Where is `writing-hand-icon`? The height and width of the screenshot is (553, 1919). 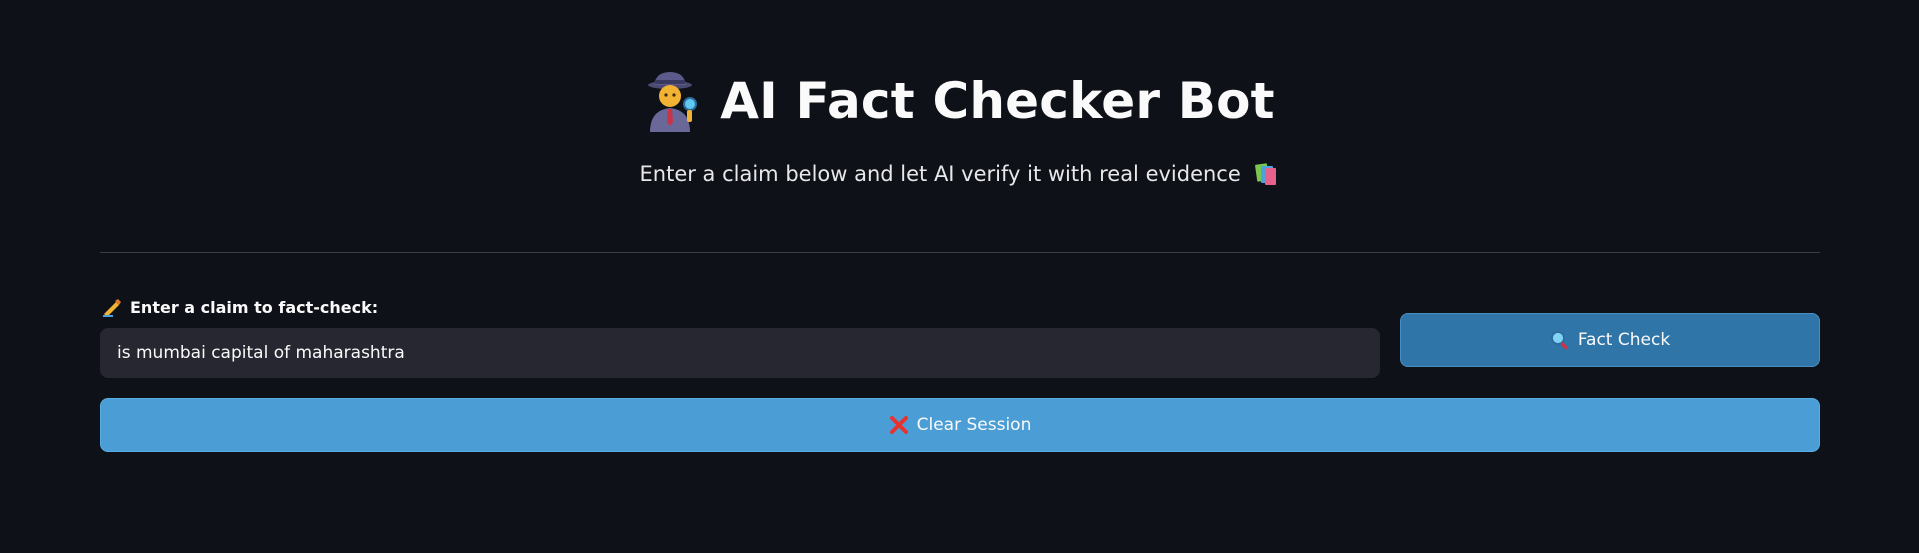 writing-hand-icon is located at coordinates (112, 308).